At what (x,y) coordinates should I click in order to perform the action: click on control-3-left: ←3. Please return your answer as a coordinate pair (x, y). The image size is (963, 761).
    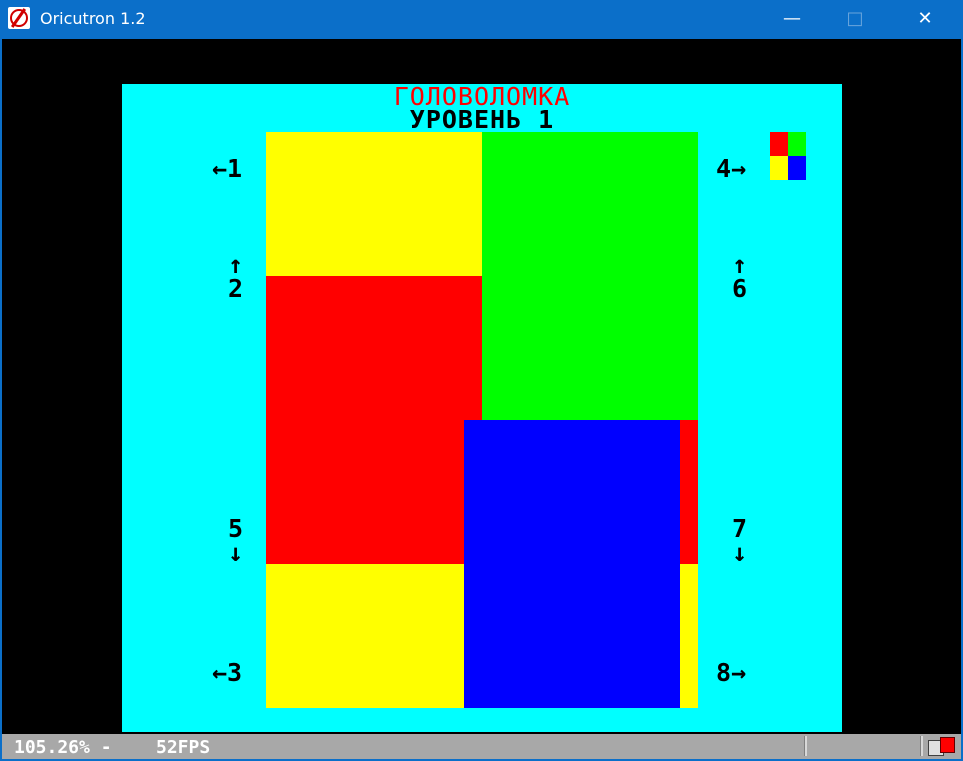
    Looking at the image, I should click on (227, 672).